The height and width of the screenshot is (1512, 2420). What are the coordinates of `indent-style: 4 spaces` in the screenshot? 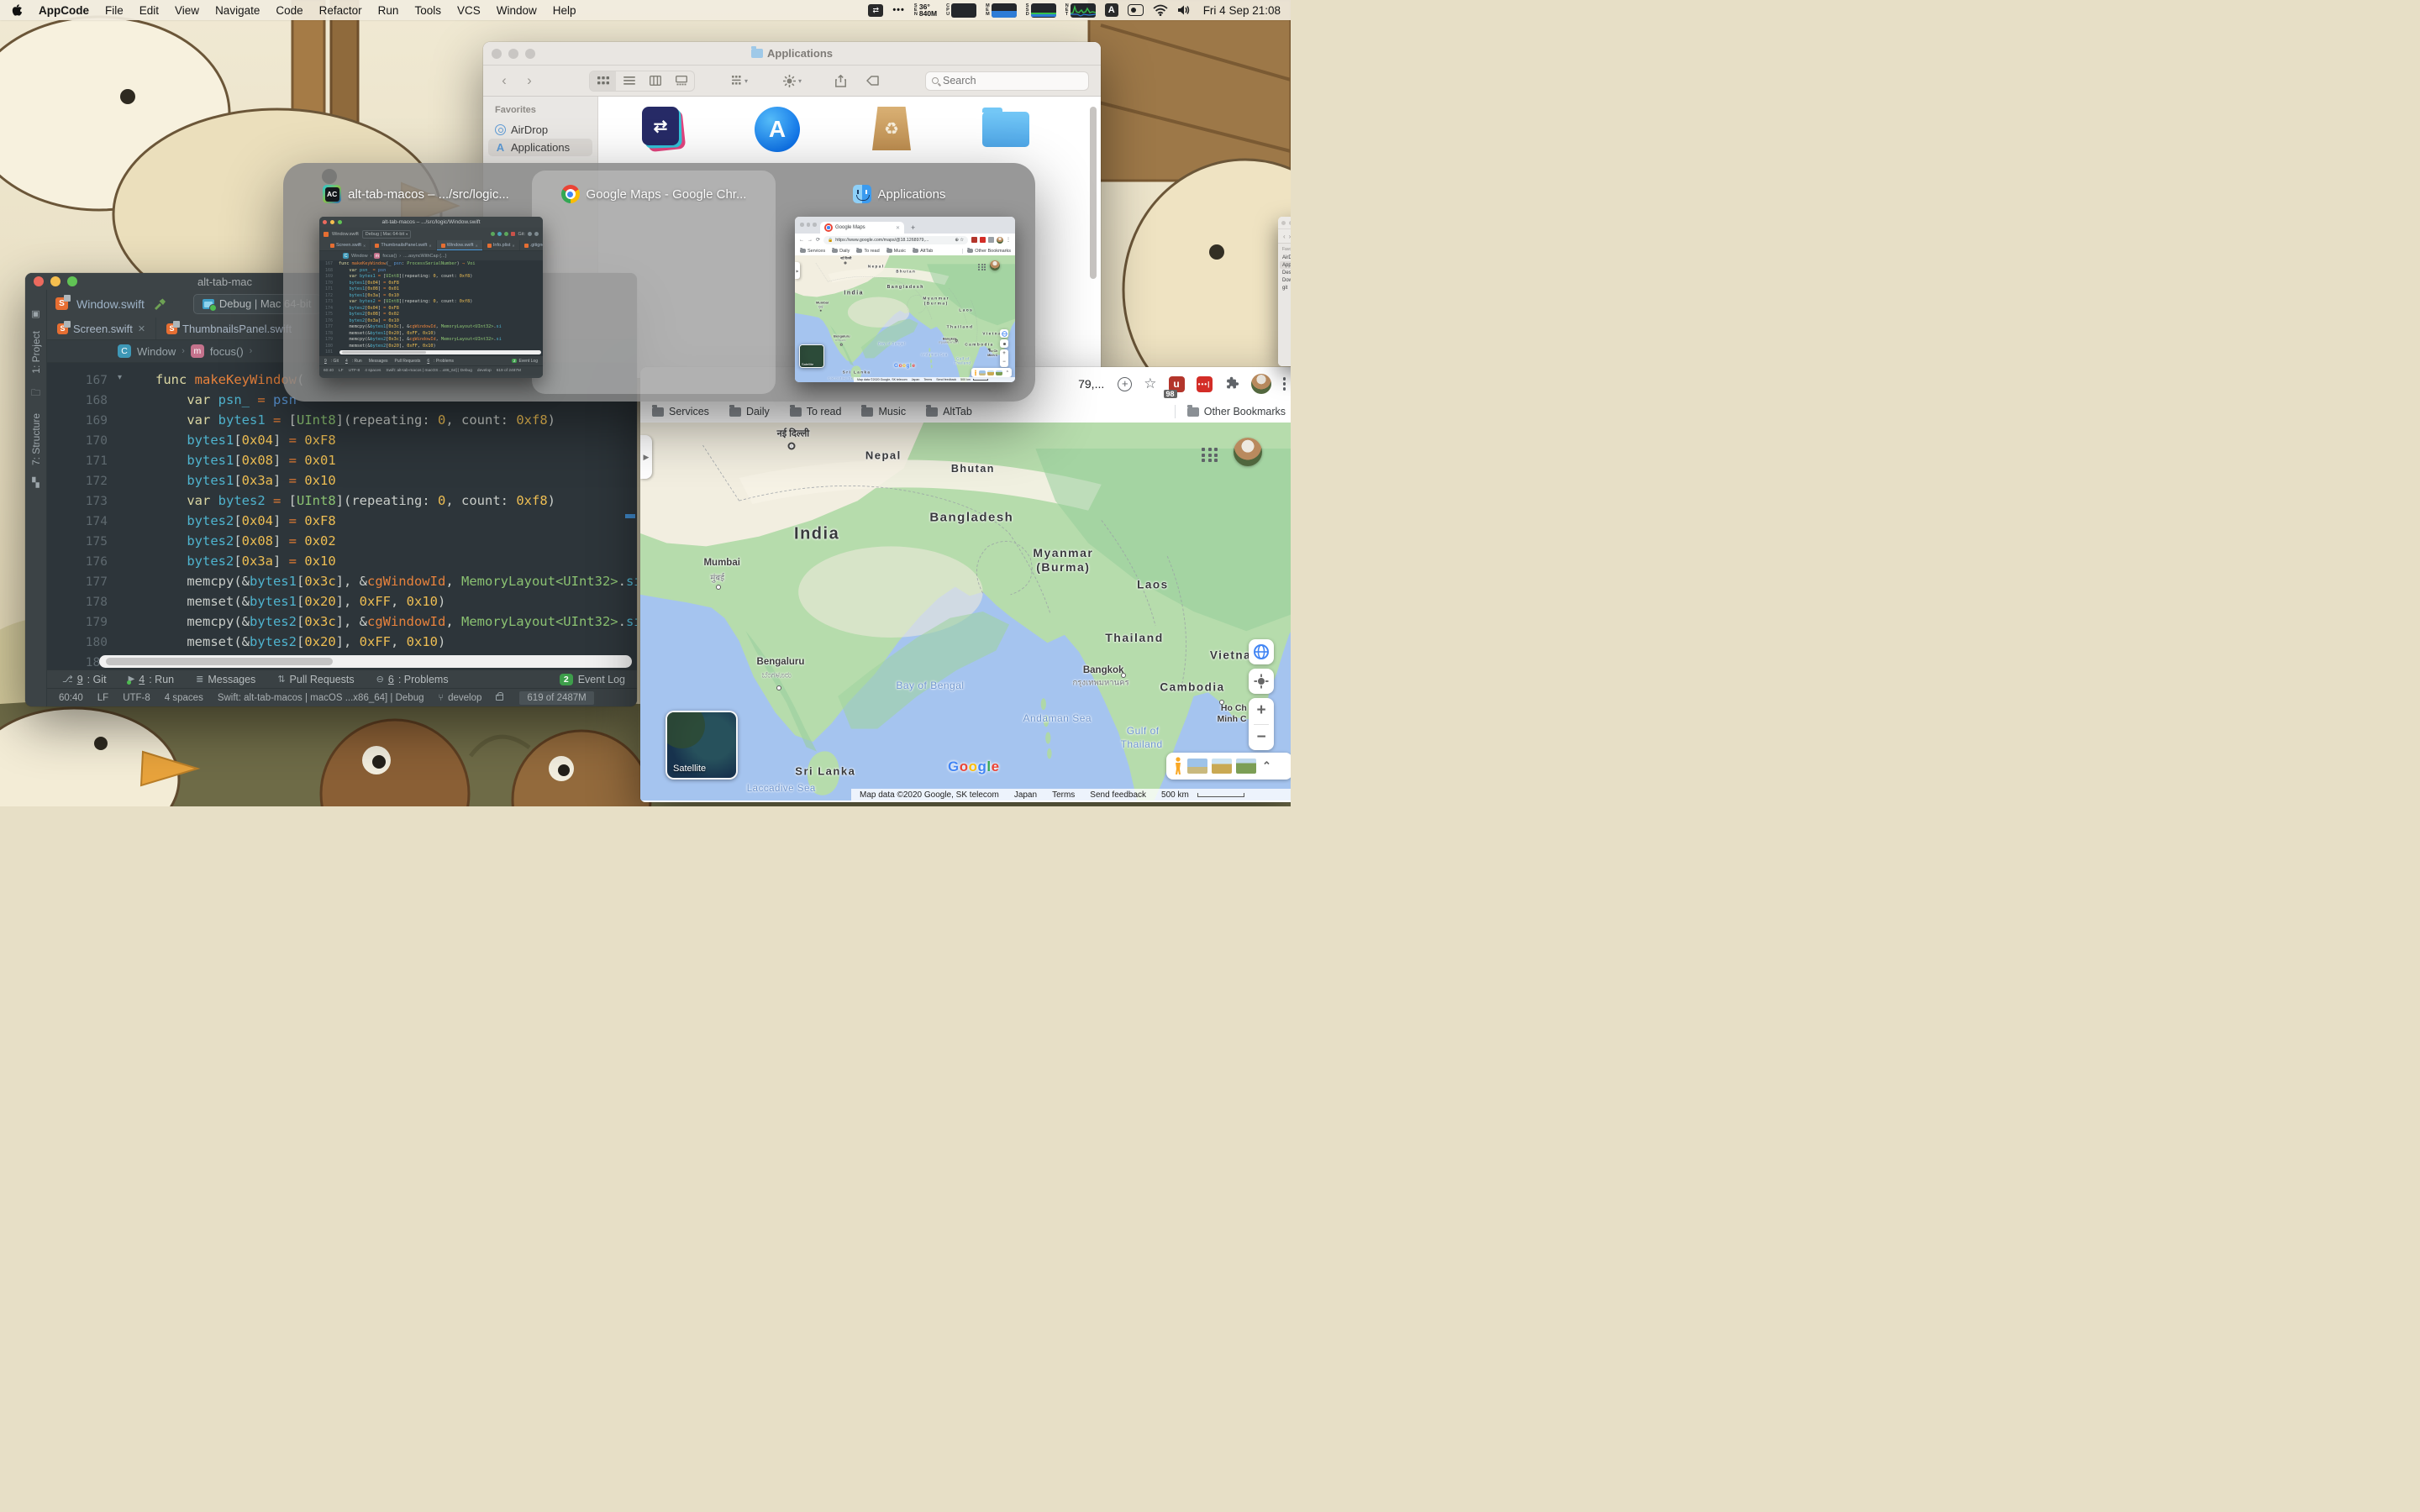 It's located at (184, 698).